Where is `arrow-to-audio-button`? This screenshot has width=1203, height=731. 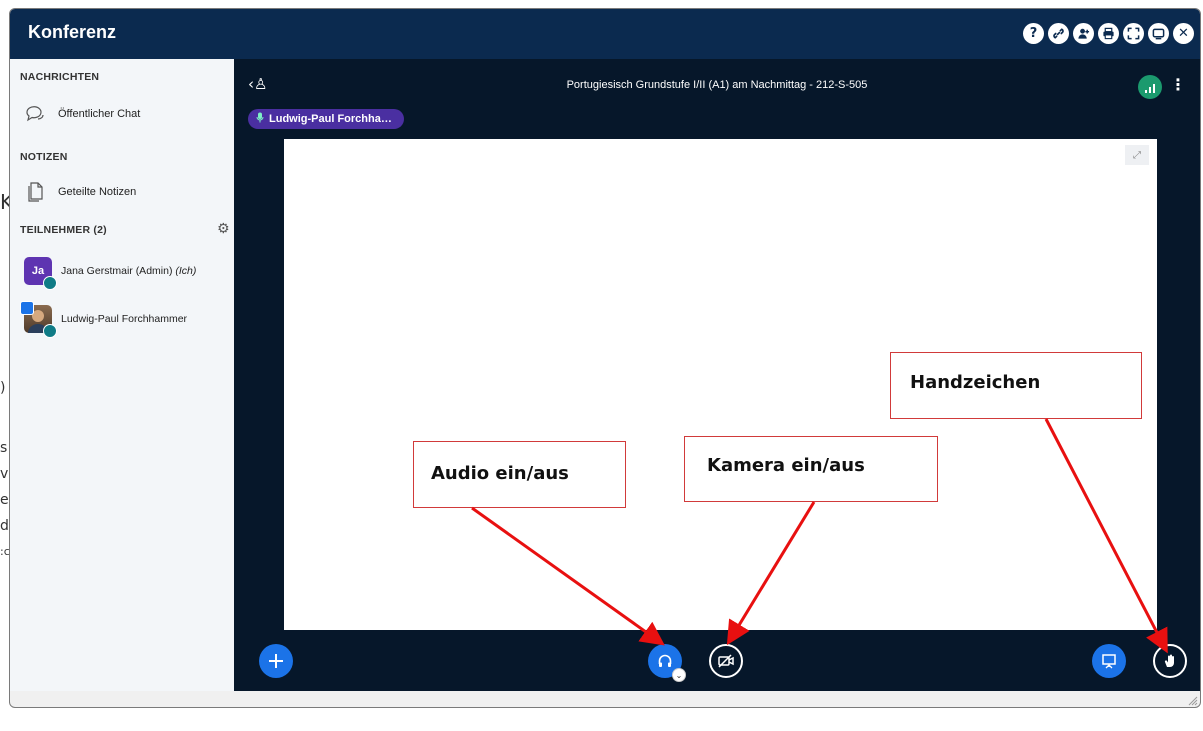
arrow-to-audio-button is located at coordinates (568, 576).